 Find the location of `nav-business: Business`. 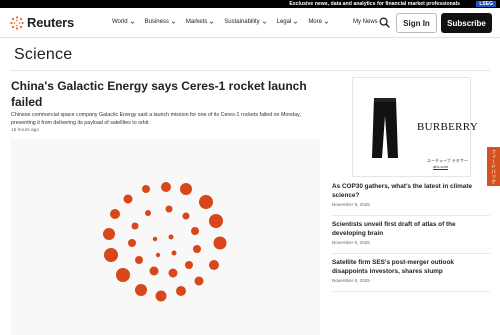

nav-business: Business is located at coordinates (160, 22).